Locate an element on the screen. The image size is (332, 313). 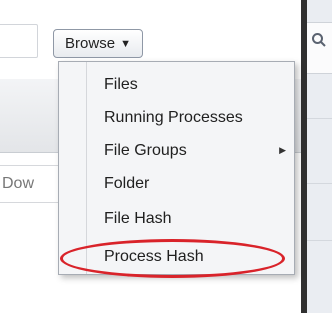
menu-item-files: Files is located at coordinates (176, 84).